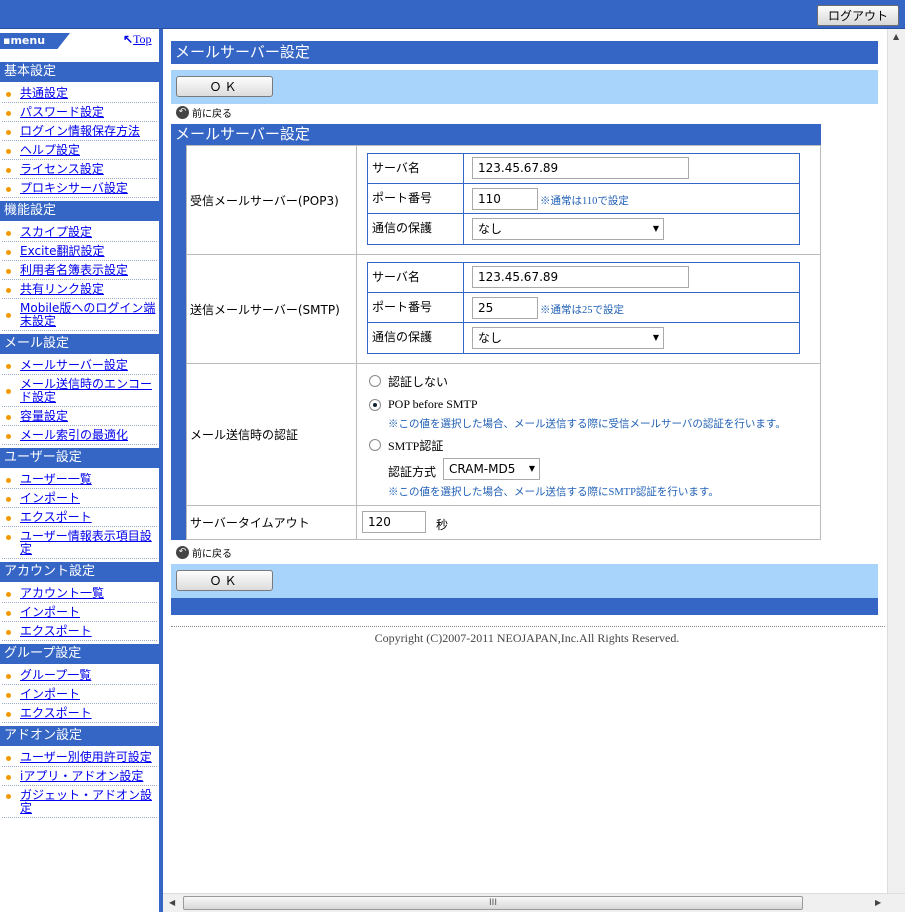 The height and width of the screenshot is (912, 905). I want to click on scroll-left-icon: ◀, so click(172, 902).